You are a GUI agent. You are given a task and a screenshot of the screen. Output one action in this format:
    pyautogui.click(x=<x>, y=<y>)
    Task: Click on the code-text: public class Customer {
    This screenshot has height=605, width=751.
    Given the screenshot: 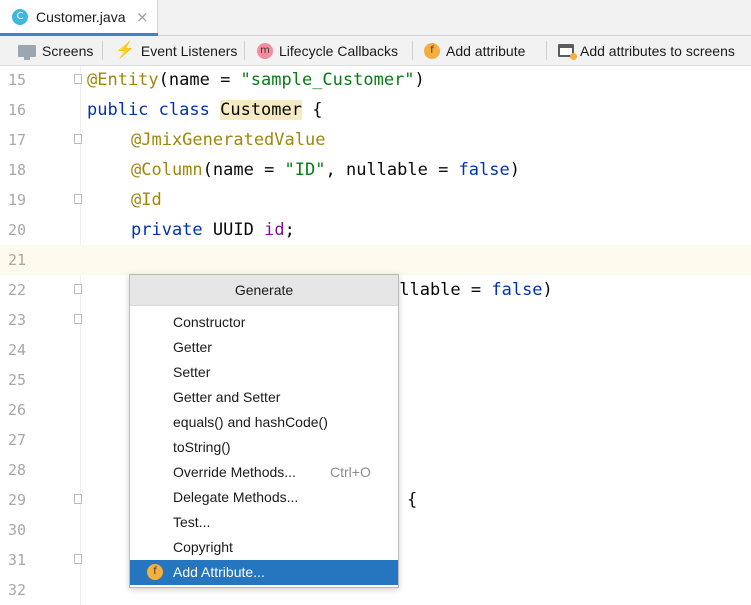 What is the action you would take?
    pyautogui.click(x=205, y=110)
    